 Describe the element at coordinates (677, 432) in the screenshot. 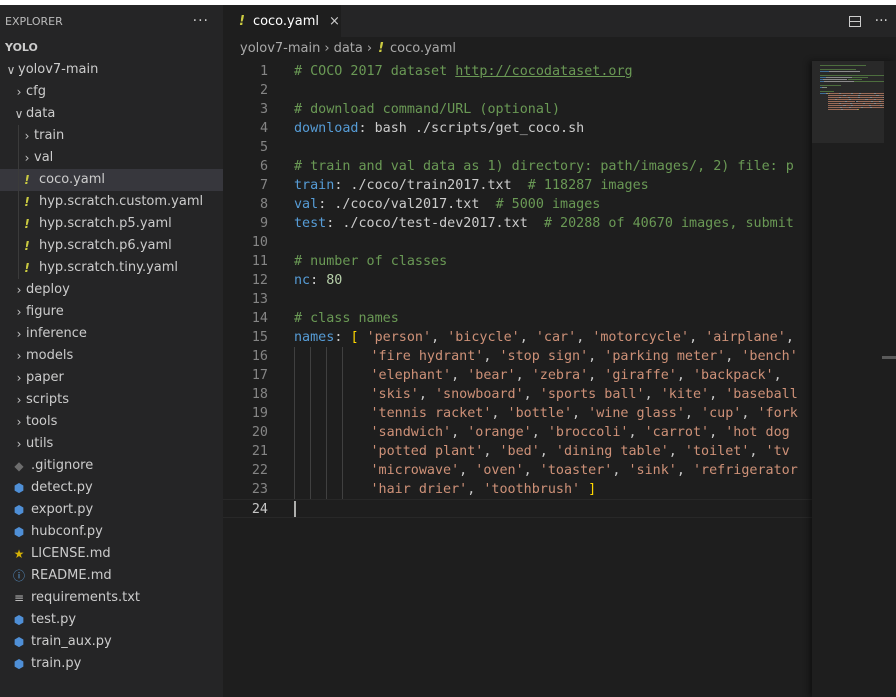

I see `code-token: 'carrot'` at that location.